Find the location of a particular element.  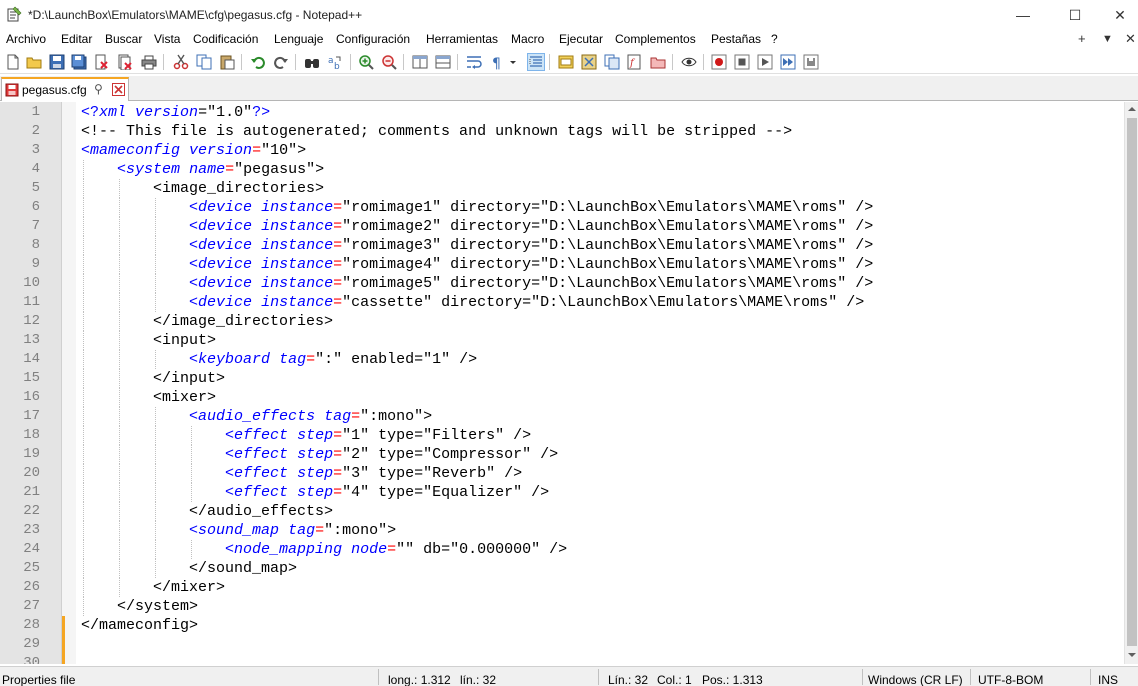

code-line: 16 <mixer> is located at coordinates (562, 397).